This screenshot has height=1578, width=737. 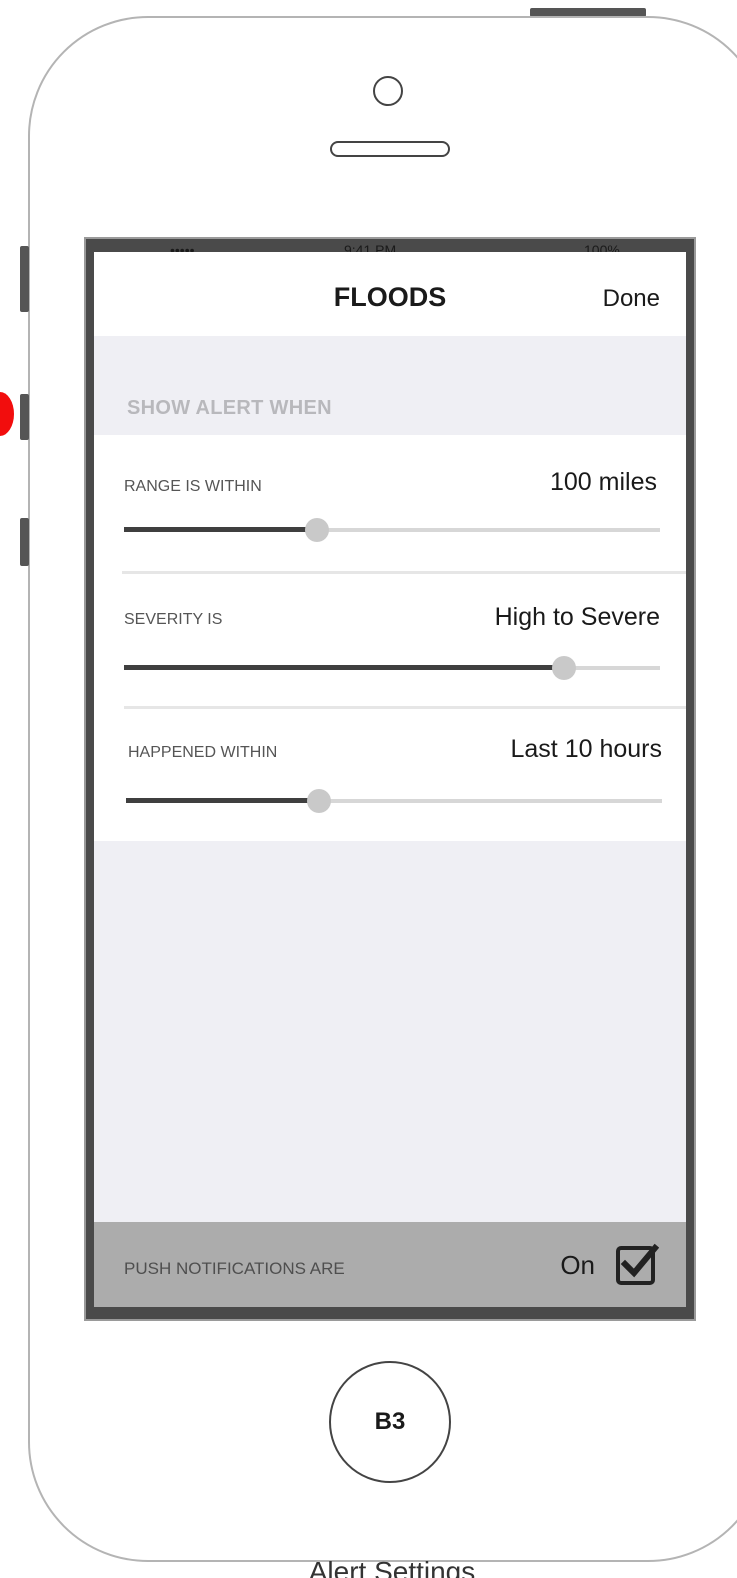 I want to click on checkbox-checked-icon, so click(x=638, y=1264).